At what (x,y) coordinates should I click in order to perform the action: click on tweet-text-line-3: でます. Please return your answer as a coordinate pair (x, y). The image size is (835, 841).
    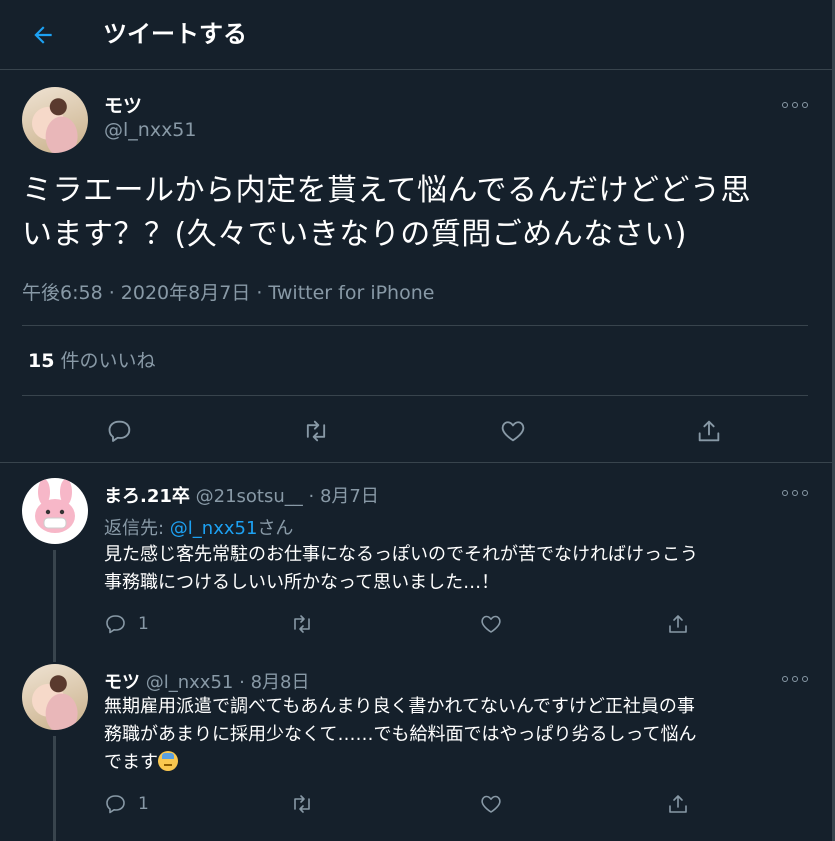
    Looking at the image, I should click on (131, 762).